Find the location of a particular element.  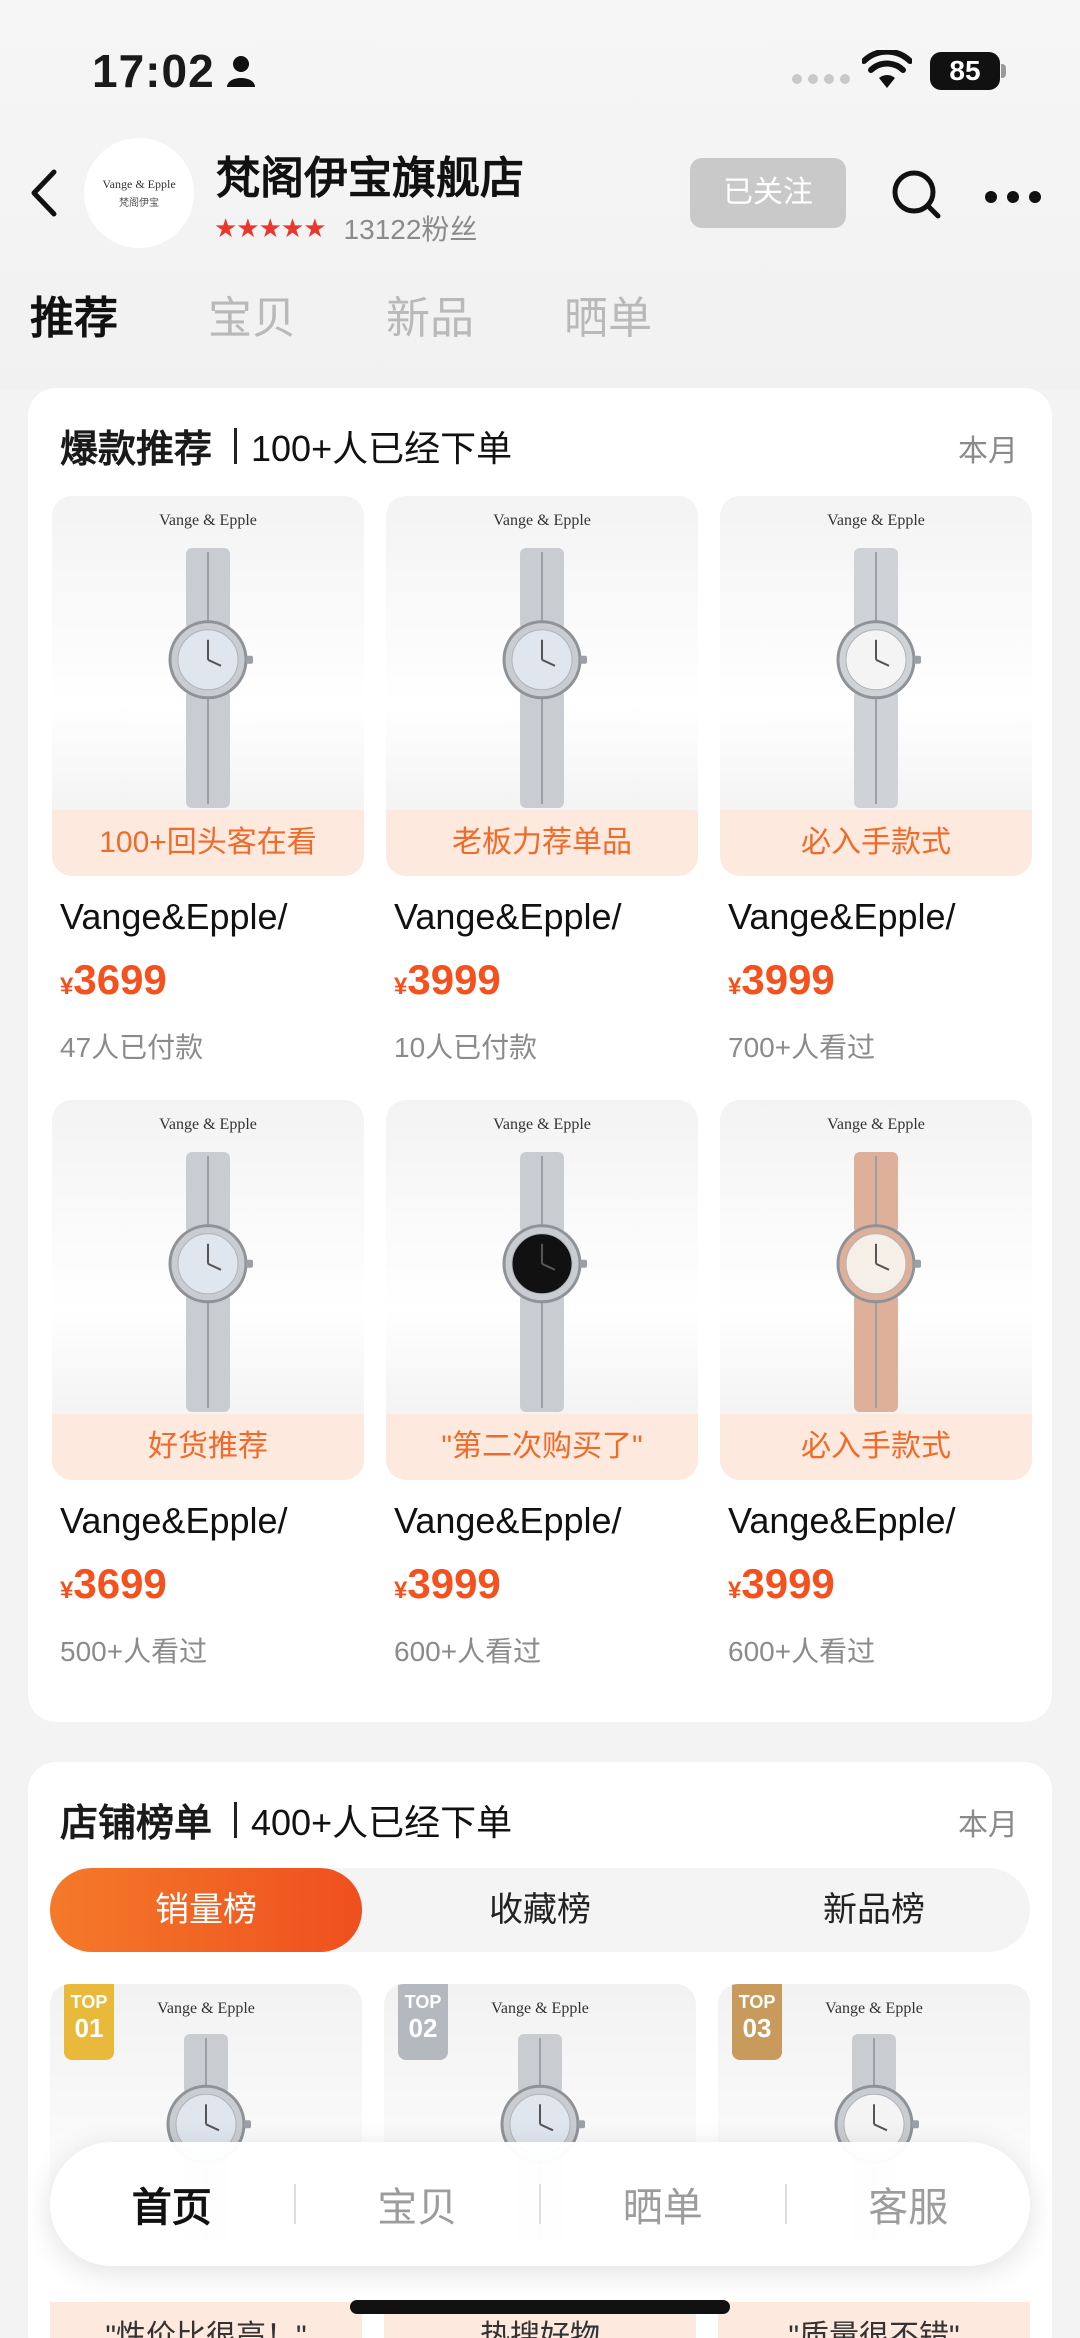

rank-subtitle: 400+人已经下单 is located at coordinates (382, 1822).